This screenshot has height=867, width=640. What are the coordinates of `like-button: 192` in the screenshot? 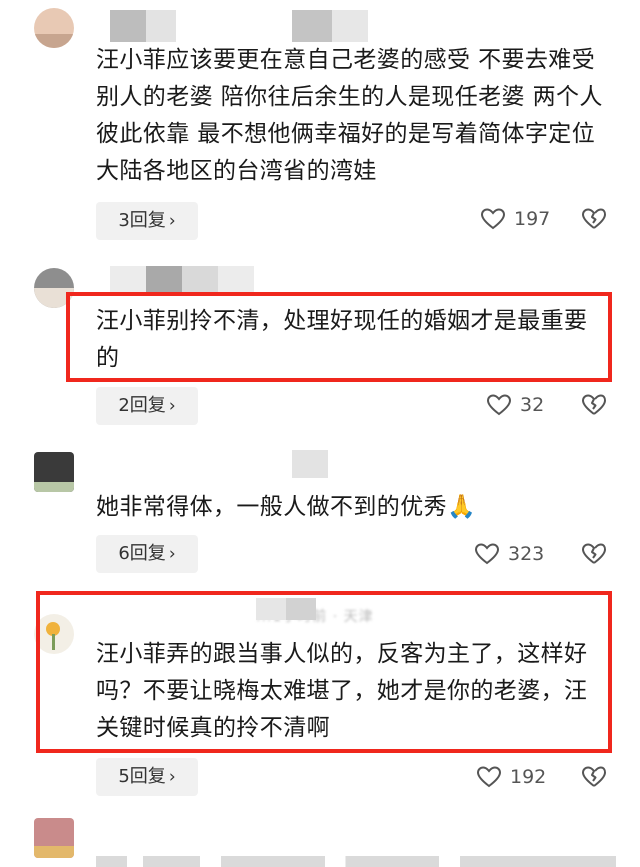 It's located at (531, 778).